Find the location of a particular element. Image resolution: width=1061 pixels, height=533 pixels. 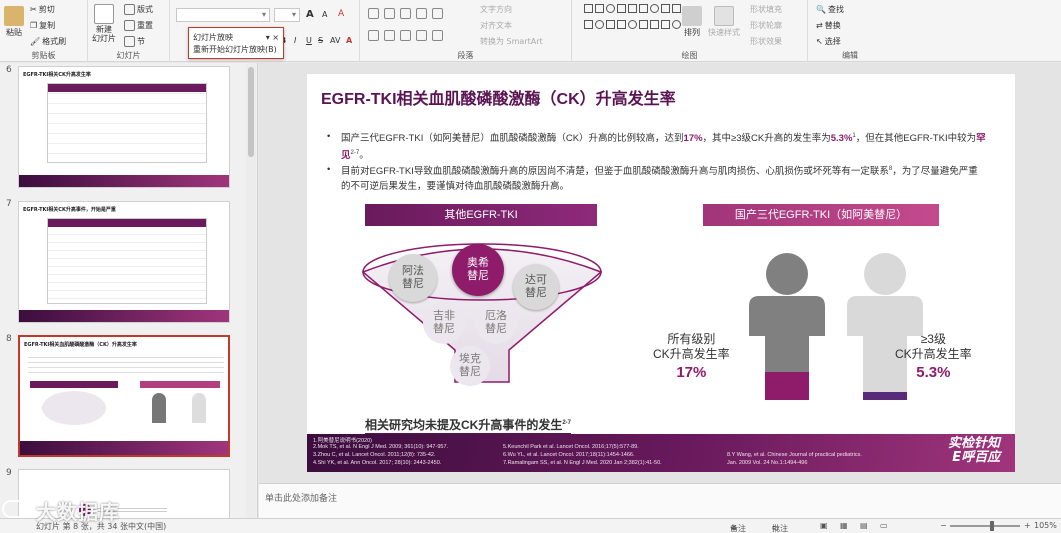

chevron-down-icon: ▾ is located at coordinates (268, 37).